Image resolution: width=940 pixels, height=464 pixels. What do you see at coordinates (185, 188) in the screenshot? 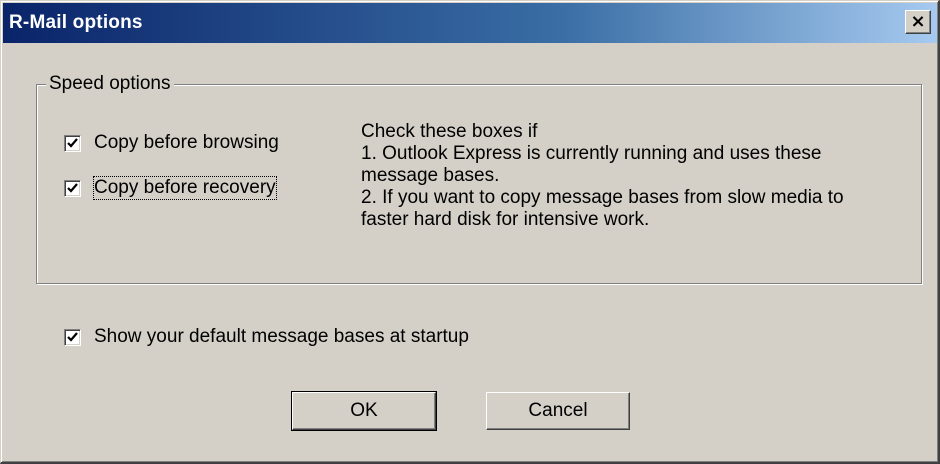
I see `copy-before-recovery-label: Copy before recovery` at bounding box center [185, 188].